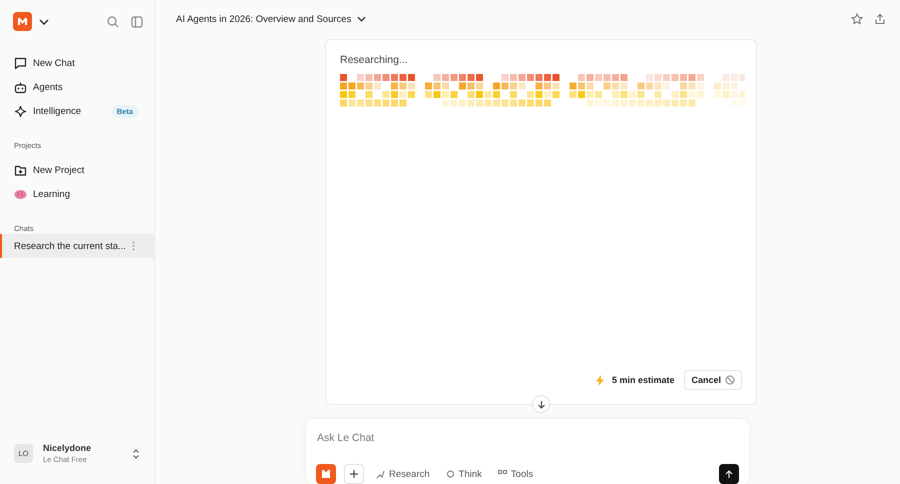  I want to click on robot-icon, so click(20, 87).